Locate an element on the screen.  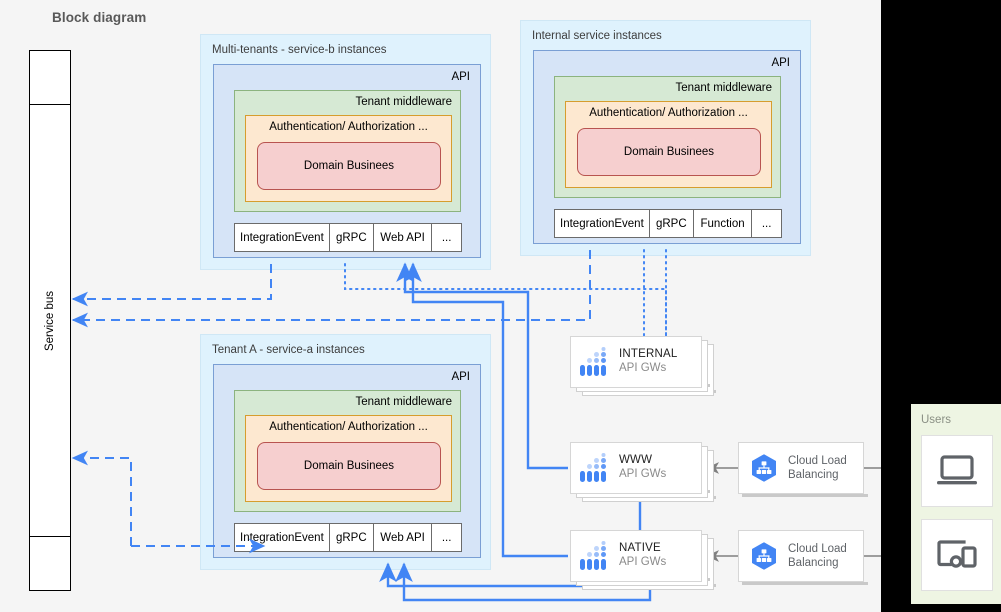
laptop-icon is located at coordinates (957, 470).